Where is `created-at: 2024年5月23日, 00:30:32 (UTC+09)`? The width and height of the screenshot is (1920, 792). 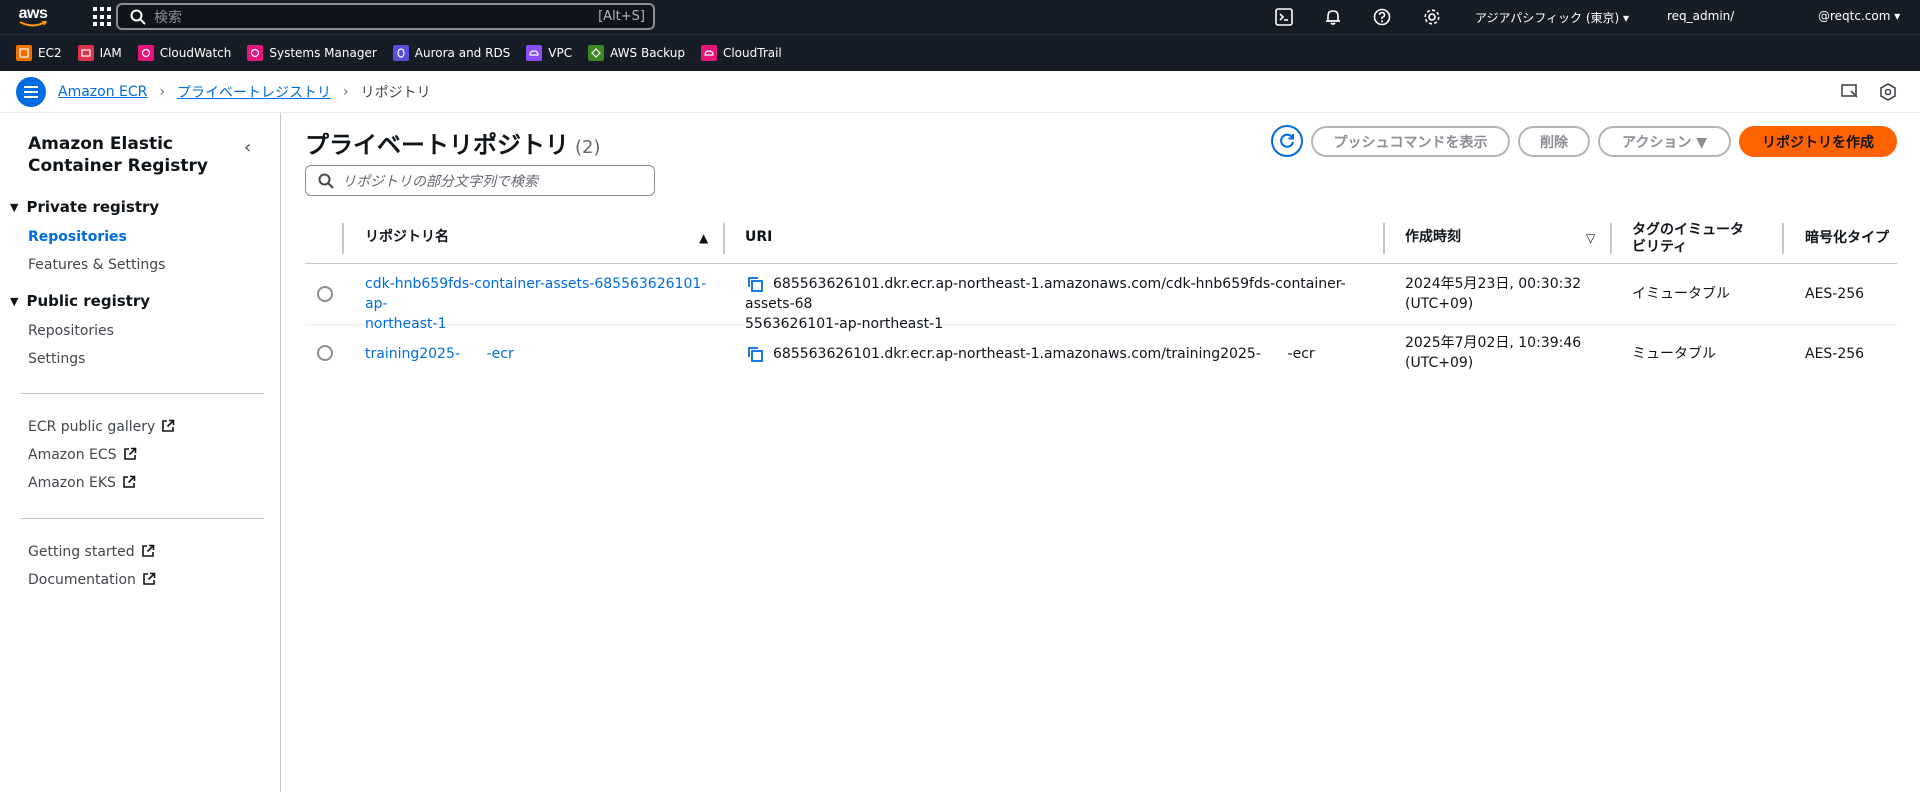 created-at: 2024年5月23日, 00:30:32 (UTC+09) is located at coordinates (1493, 294).